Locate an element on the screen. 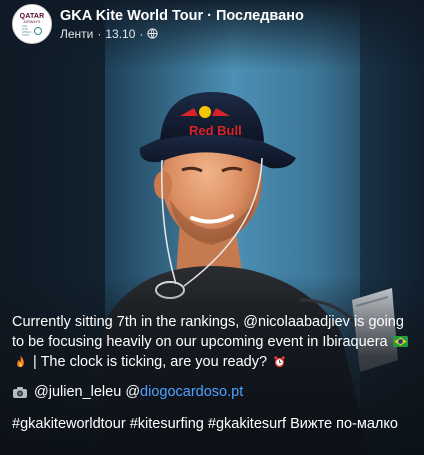 The height and width of the screenshot is (455, 424). hashtag-1: #gkakiteworldtour is located at coordinates (69, 424).